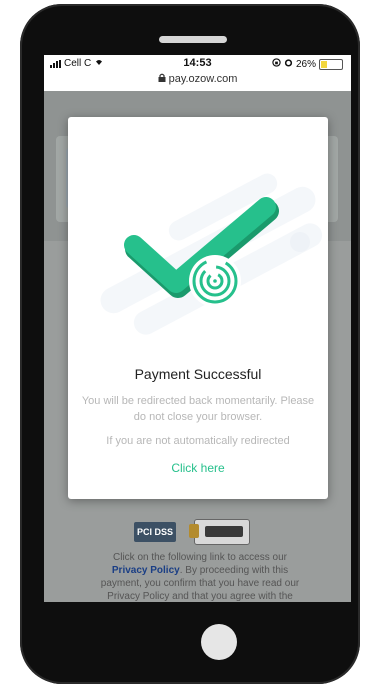  I want to click on padlock-icon, so click(194, 531).